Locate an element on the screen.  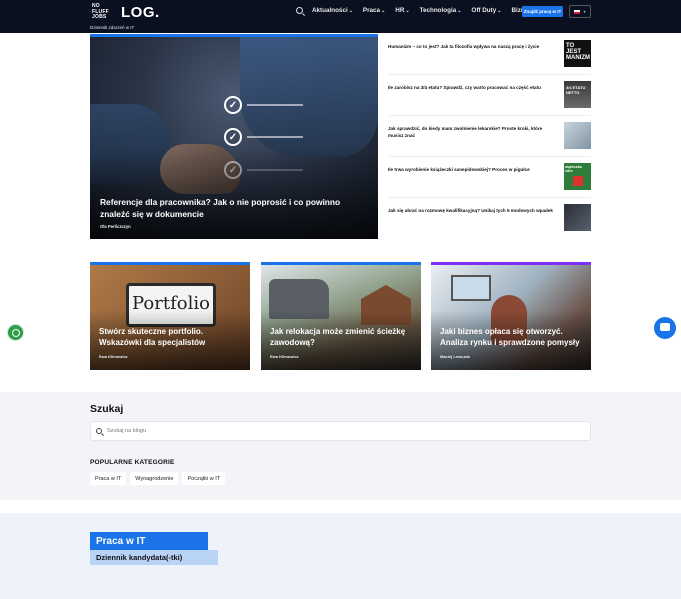
find-job-button: Znajdź pracę w IT is located at coordinates (542, 11).